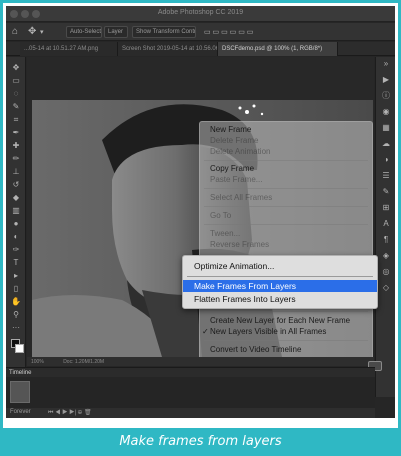 This screenshot has width=401, height=456. I want to click on channels-icon: ◎, so click(386, 272).